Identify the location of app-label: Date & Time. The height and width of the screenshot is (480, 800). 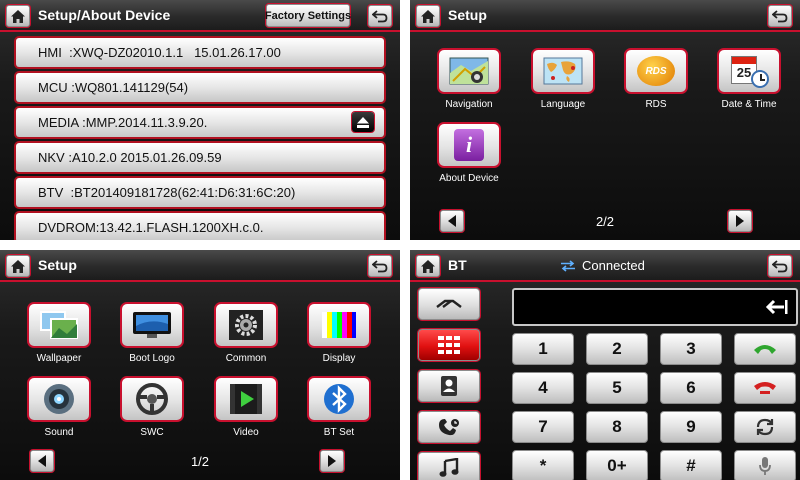
(749, 104).